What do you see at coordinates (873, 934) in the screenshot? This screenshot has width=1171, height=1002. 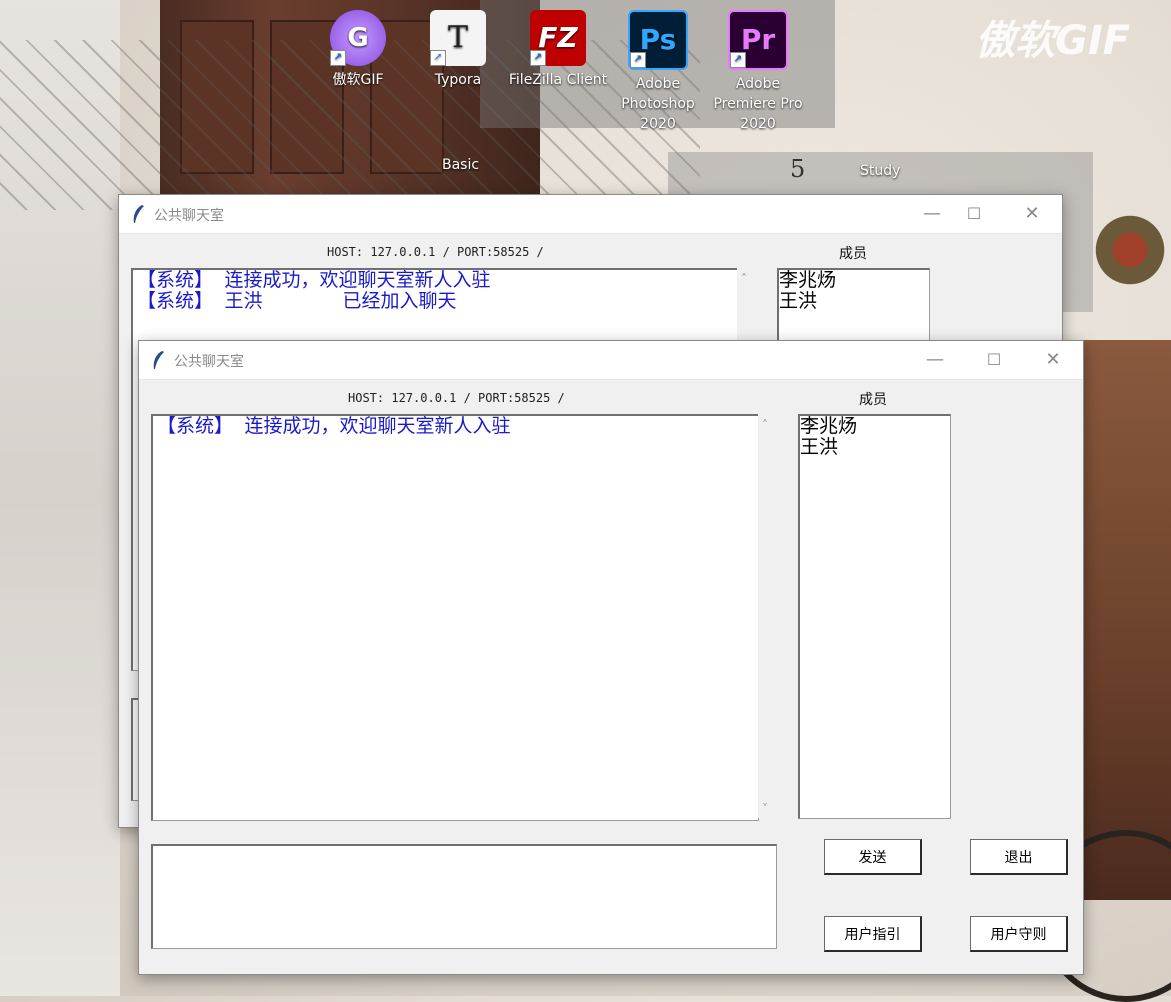 I see `user-guide-button: 用户指引` at bounding box center [873, 934].